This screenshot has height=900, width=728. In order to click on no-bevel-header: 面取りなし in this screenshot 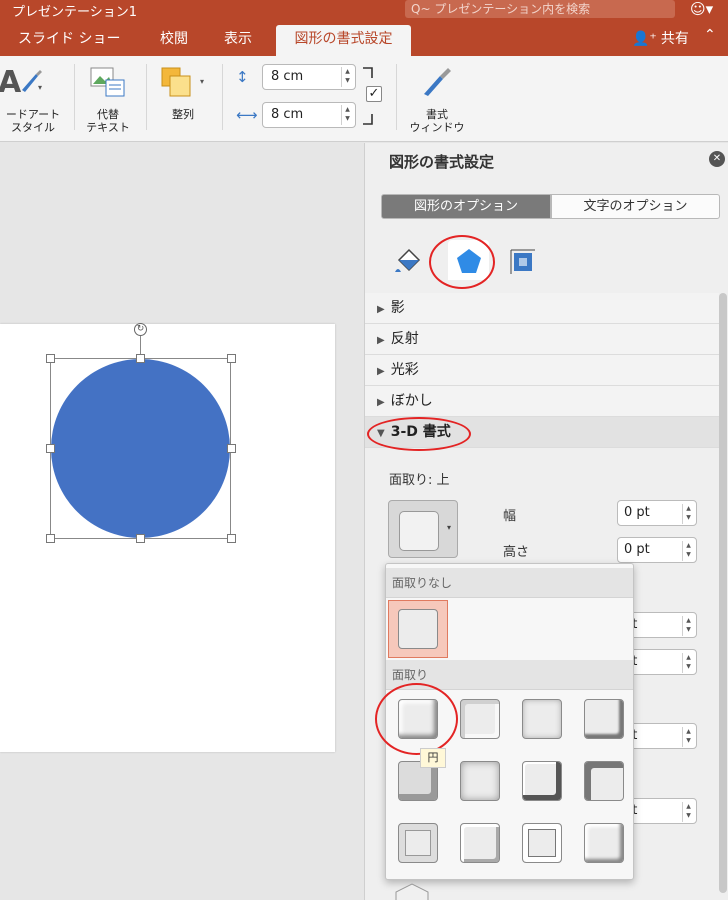, I will do `click(509, 583)`.